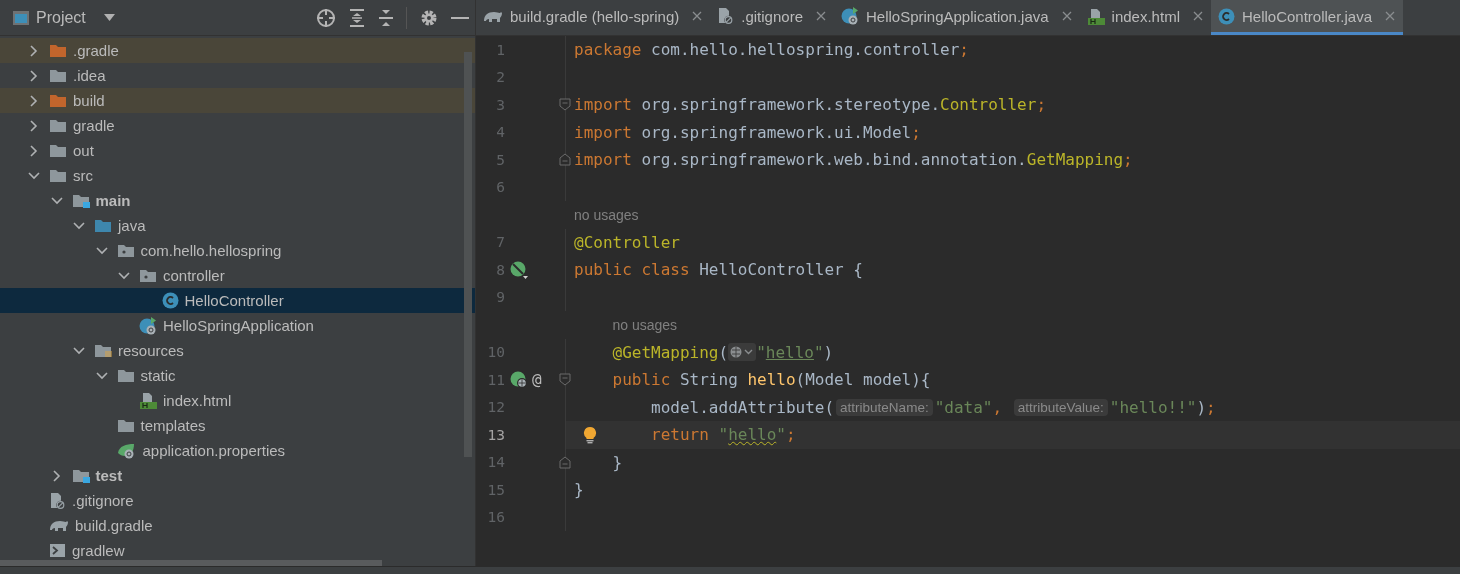  What do you see at coordinates (386, 17) in the screenshot?
I see `collapse-all-icon` at bounding box center [386, 17].